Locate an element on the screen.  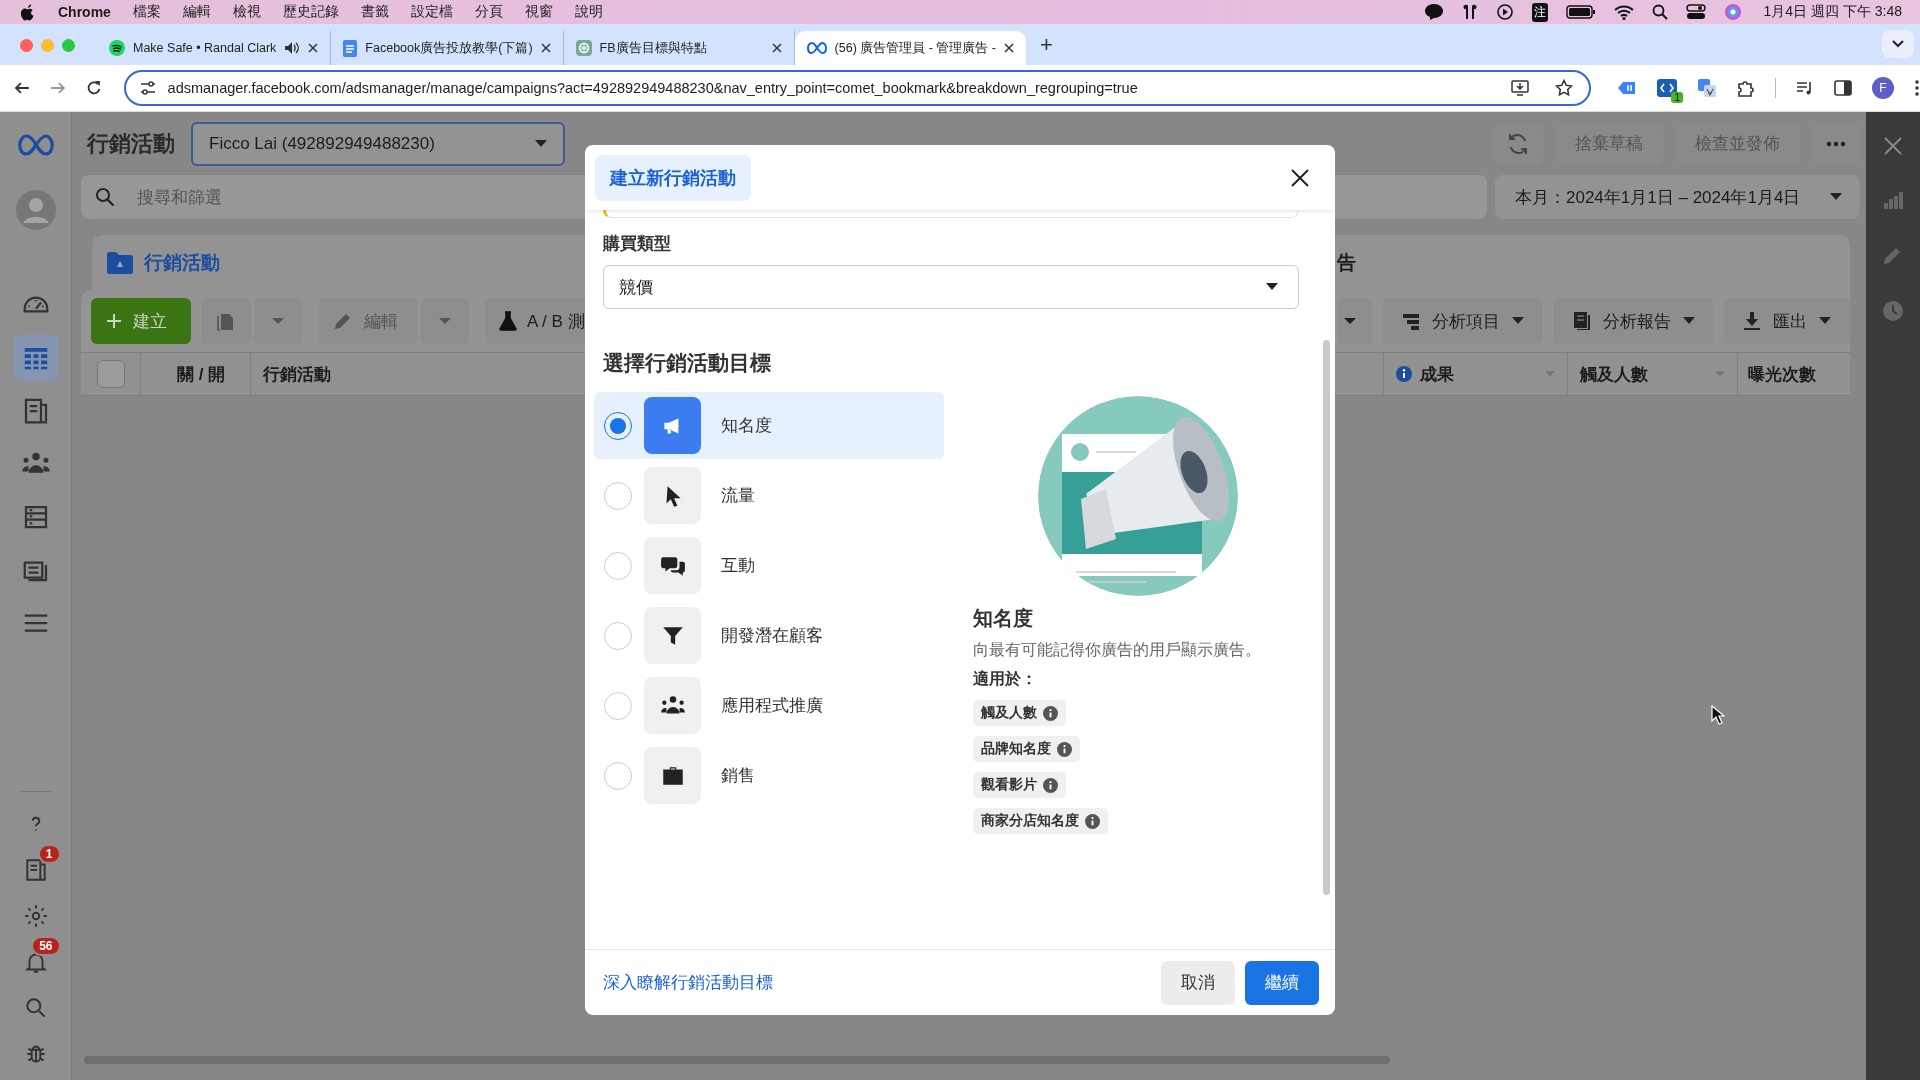
tag-label: 商家分店知名度 is located at coordinates (1030, 821).